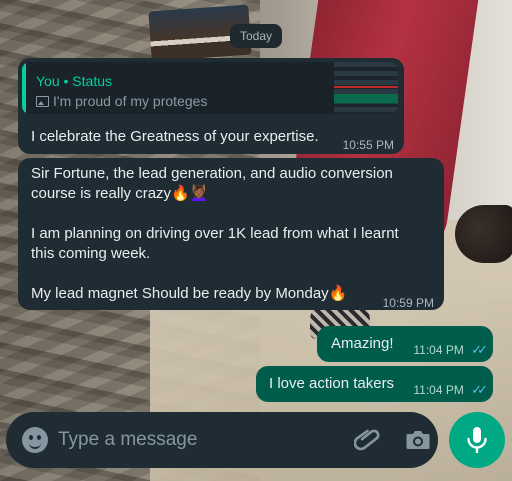 Image resolution: width=512 pixels, height=481 pixels. What do you see at coordinates (405, 344) in the screenshot?
I see `message-bubble-outgoing: Amazing! 11:04 PM ✓✓` at bounding box center [405, 344].